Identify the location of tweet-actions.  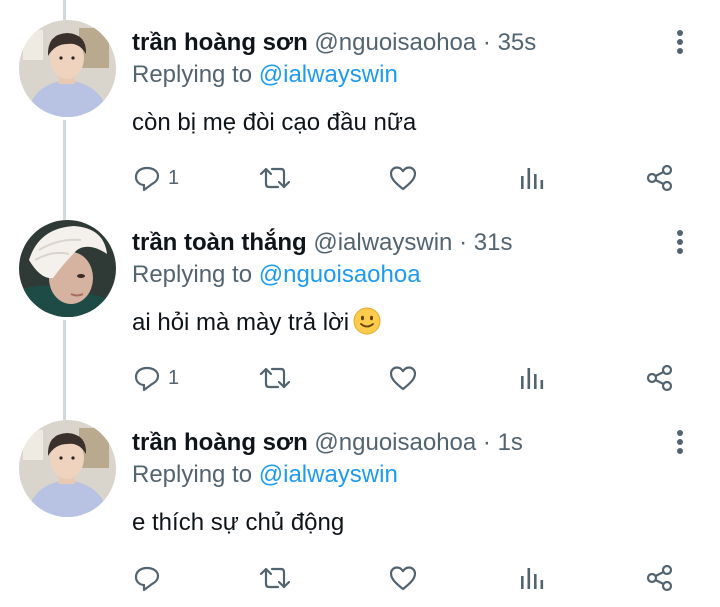
(360, 578).